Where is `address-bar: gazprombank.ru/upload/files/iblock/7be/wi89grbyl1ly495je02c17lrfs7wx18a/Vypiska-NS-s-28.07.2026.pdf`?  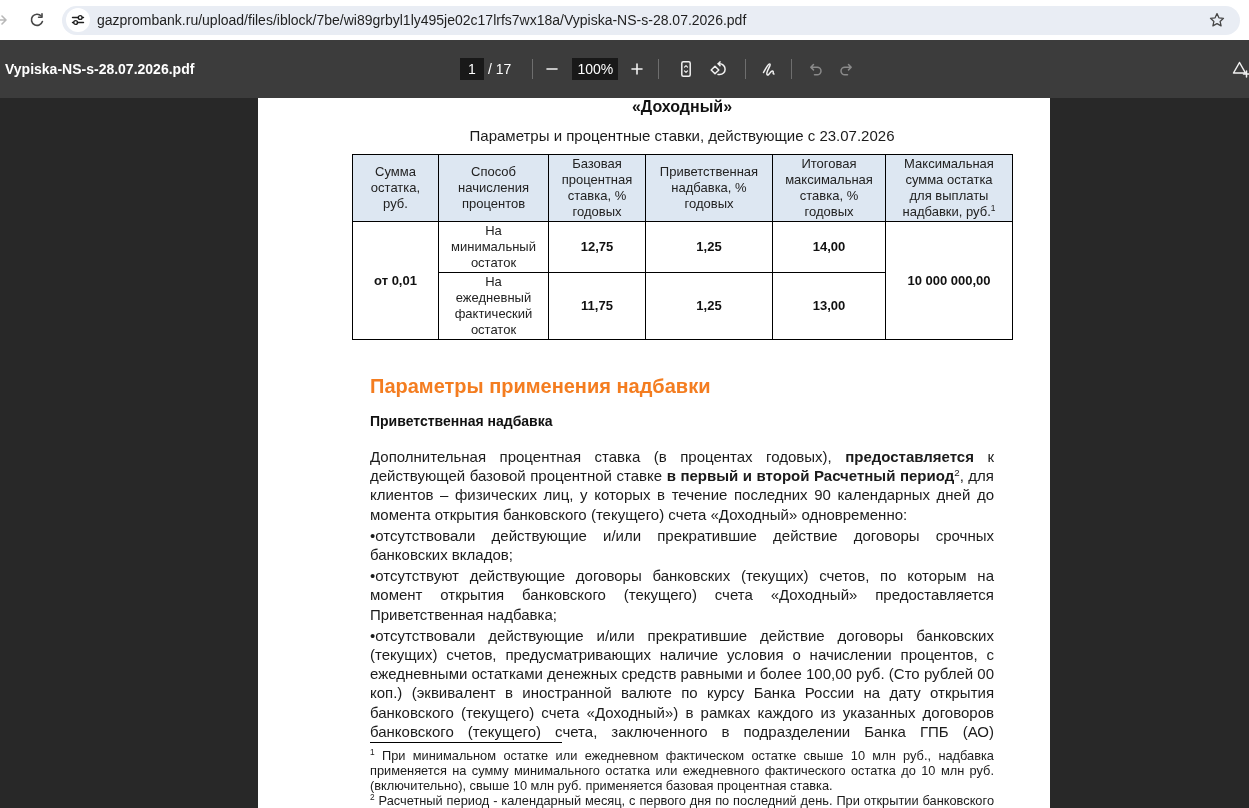
address-bar: gazprombank.ru/upload/files/iblock/7be/wi89grbyl1ly495je02c17lrfs7wx18a/Vypiska-NS-s-28.07.2026.pdf is located at coordinates (651, 20).